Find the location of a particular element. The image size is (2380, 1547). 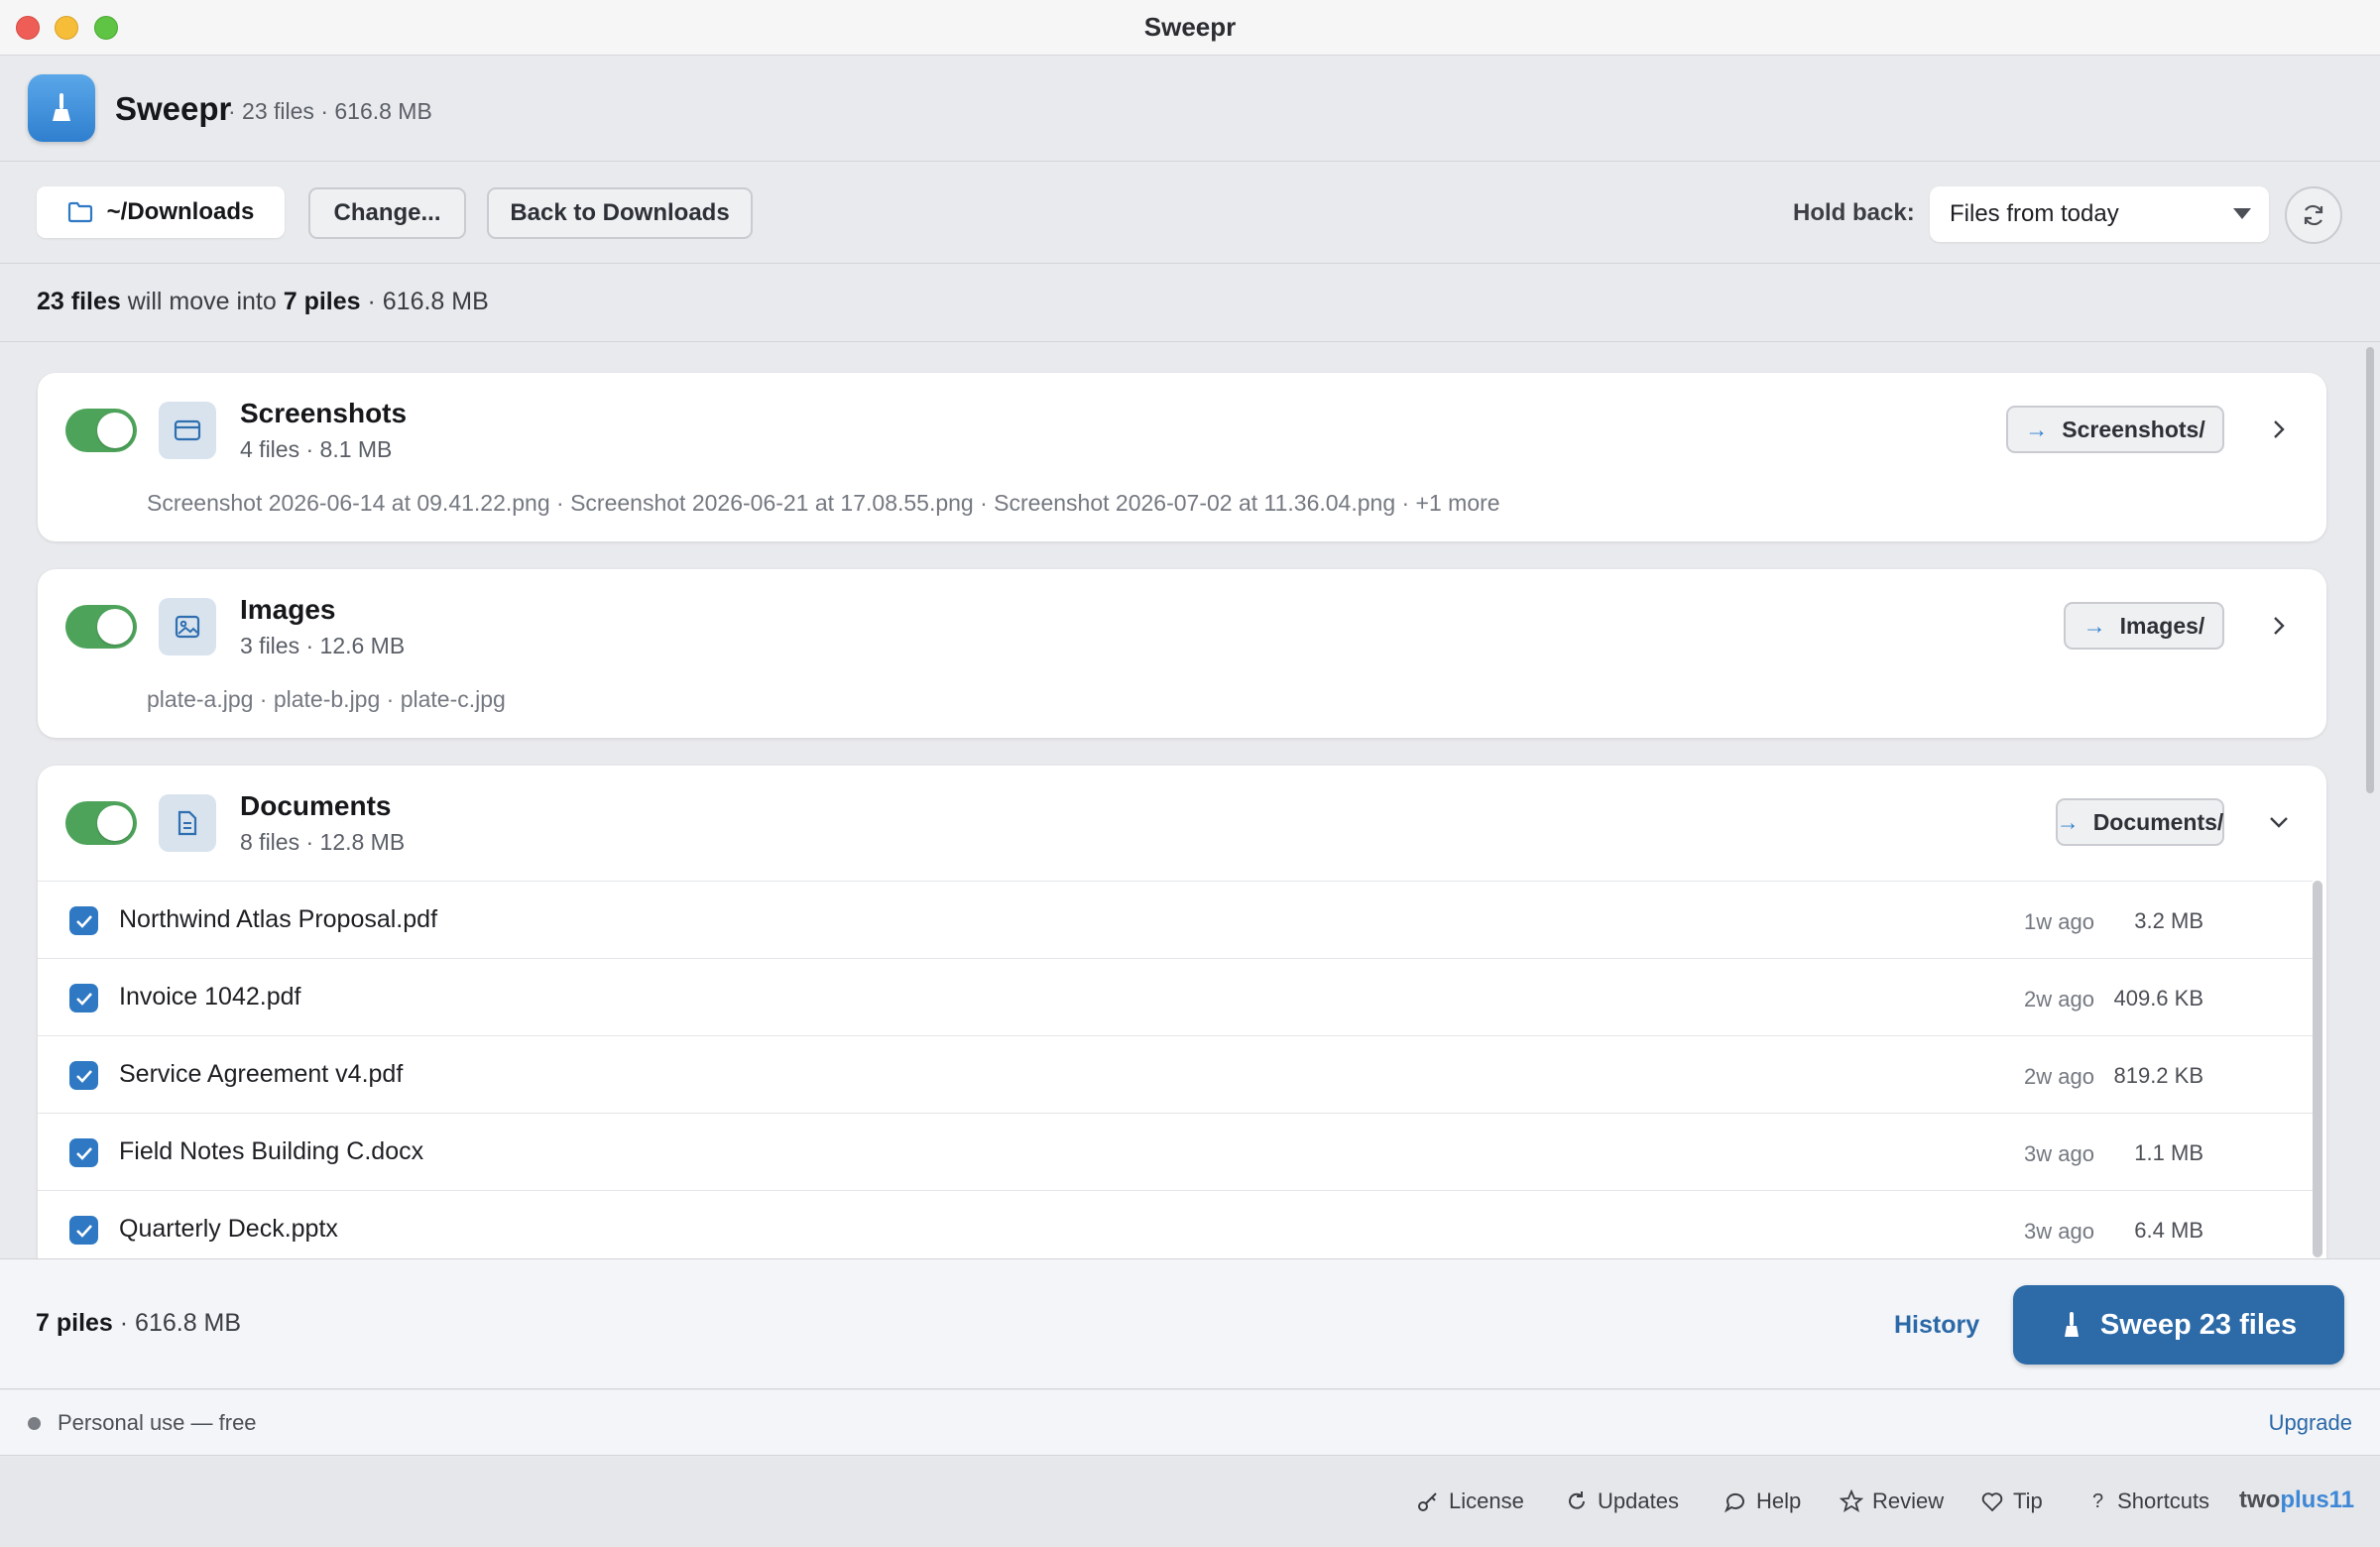

key-icon is located at coordinates (1427, 1501).